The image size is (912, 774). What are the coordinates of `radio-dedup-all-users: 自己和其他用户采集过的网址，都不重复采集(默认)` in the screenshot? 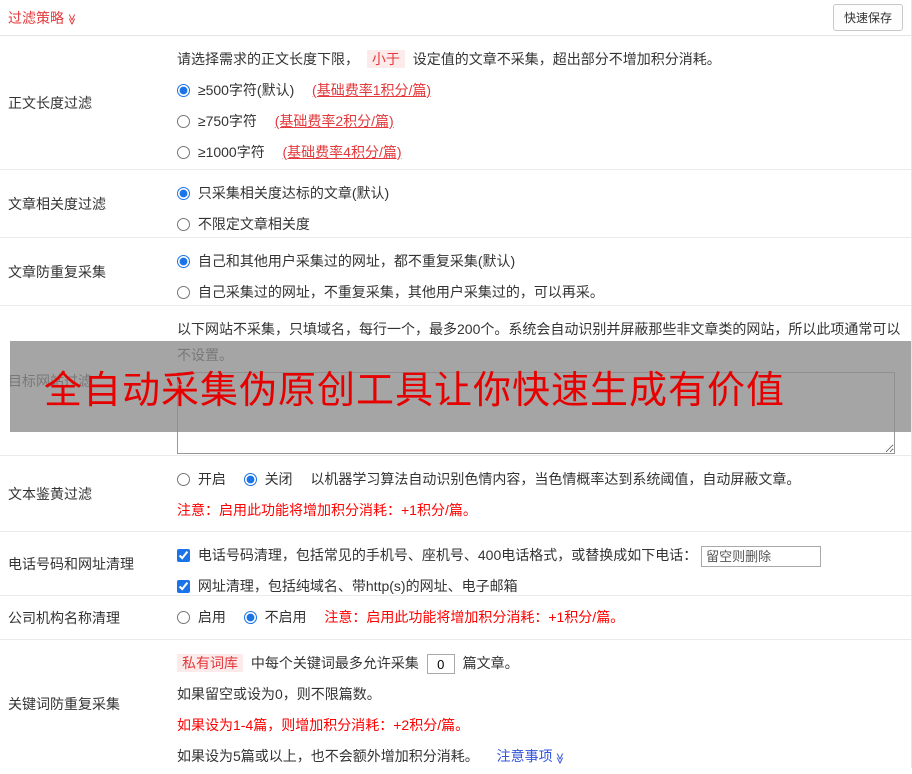 It's located at (346, 261).